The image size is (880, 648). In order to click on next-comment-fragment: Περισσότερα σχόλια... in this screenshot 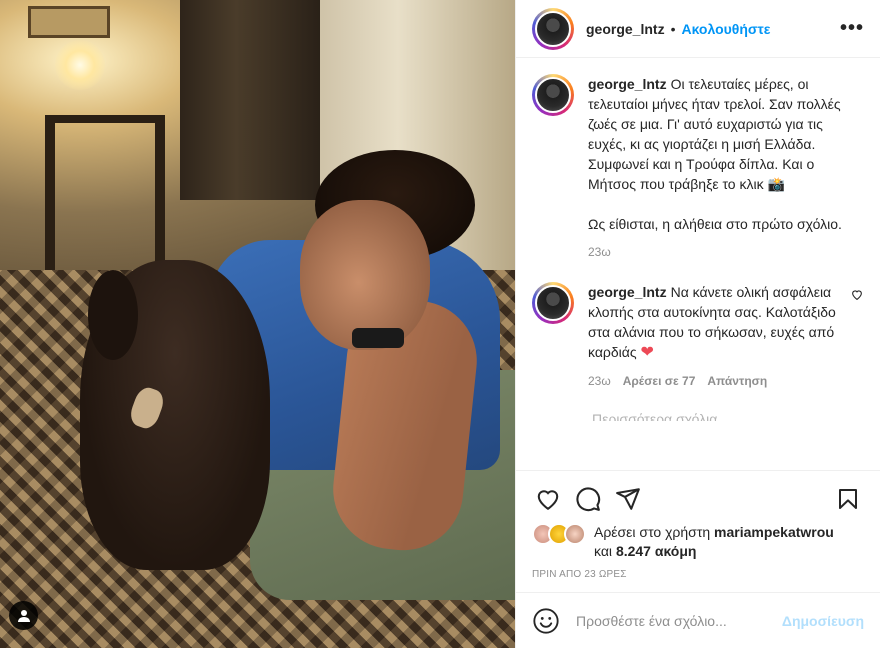, I will do `click(661, 416)`.